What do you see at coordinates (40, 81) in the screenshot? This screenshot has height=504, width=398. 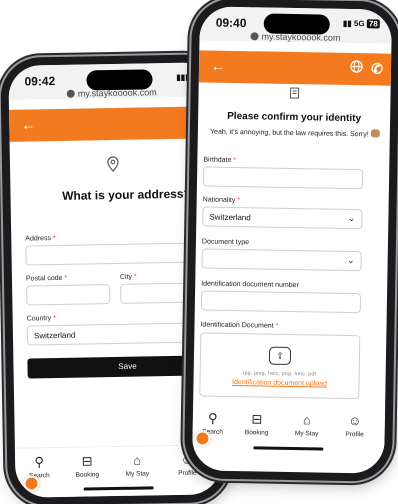 I see `clock: 09:42` at bounding box center [40, 81].